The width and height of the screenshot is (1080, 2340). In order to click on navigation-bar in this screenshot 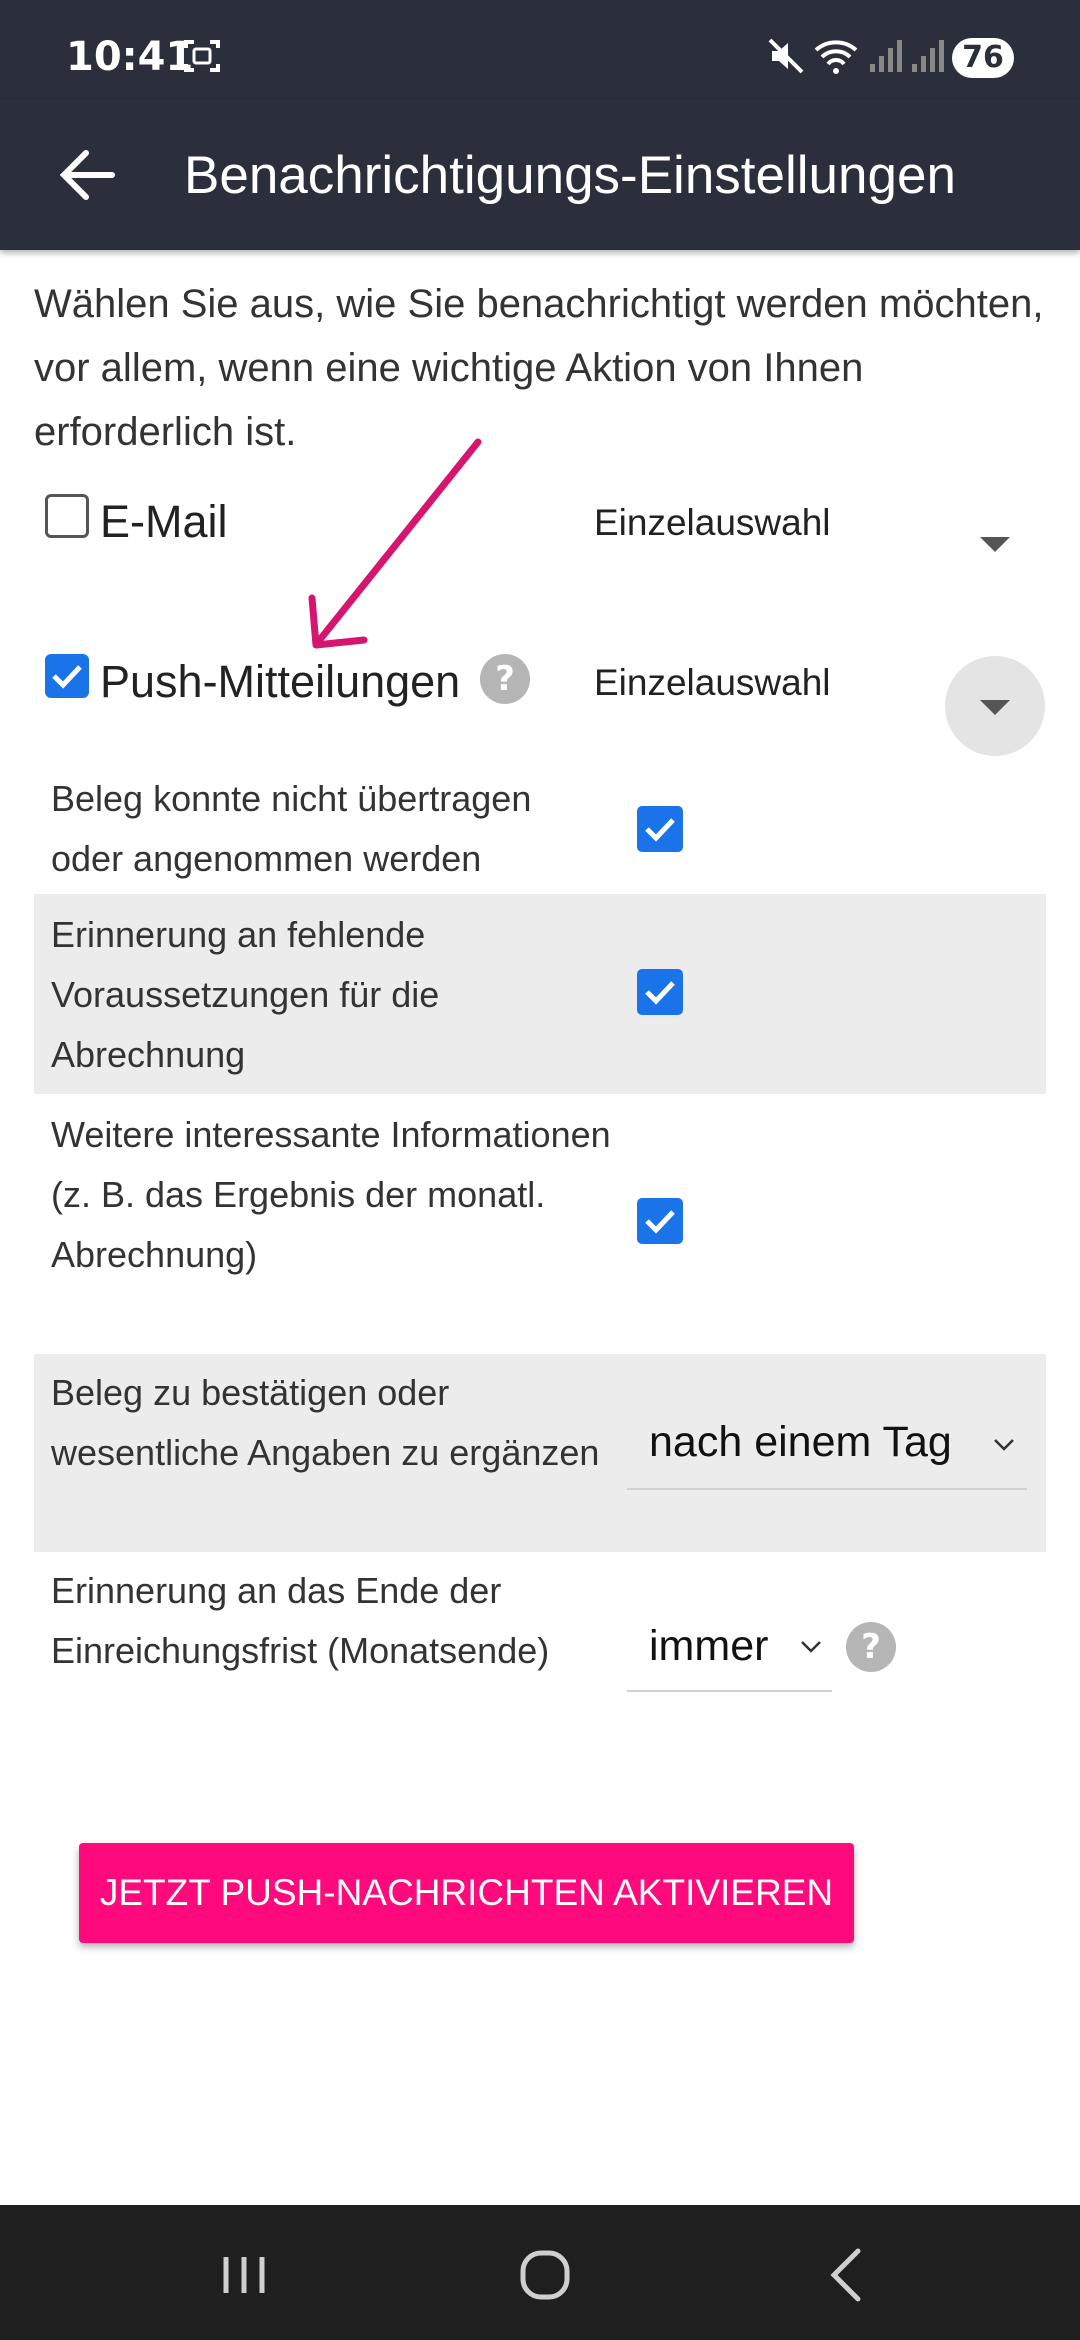, I will do `click(540, 2272)`.